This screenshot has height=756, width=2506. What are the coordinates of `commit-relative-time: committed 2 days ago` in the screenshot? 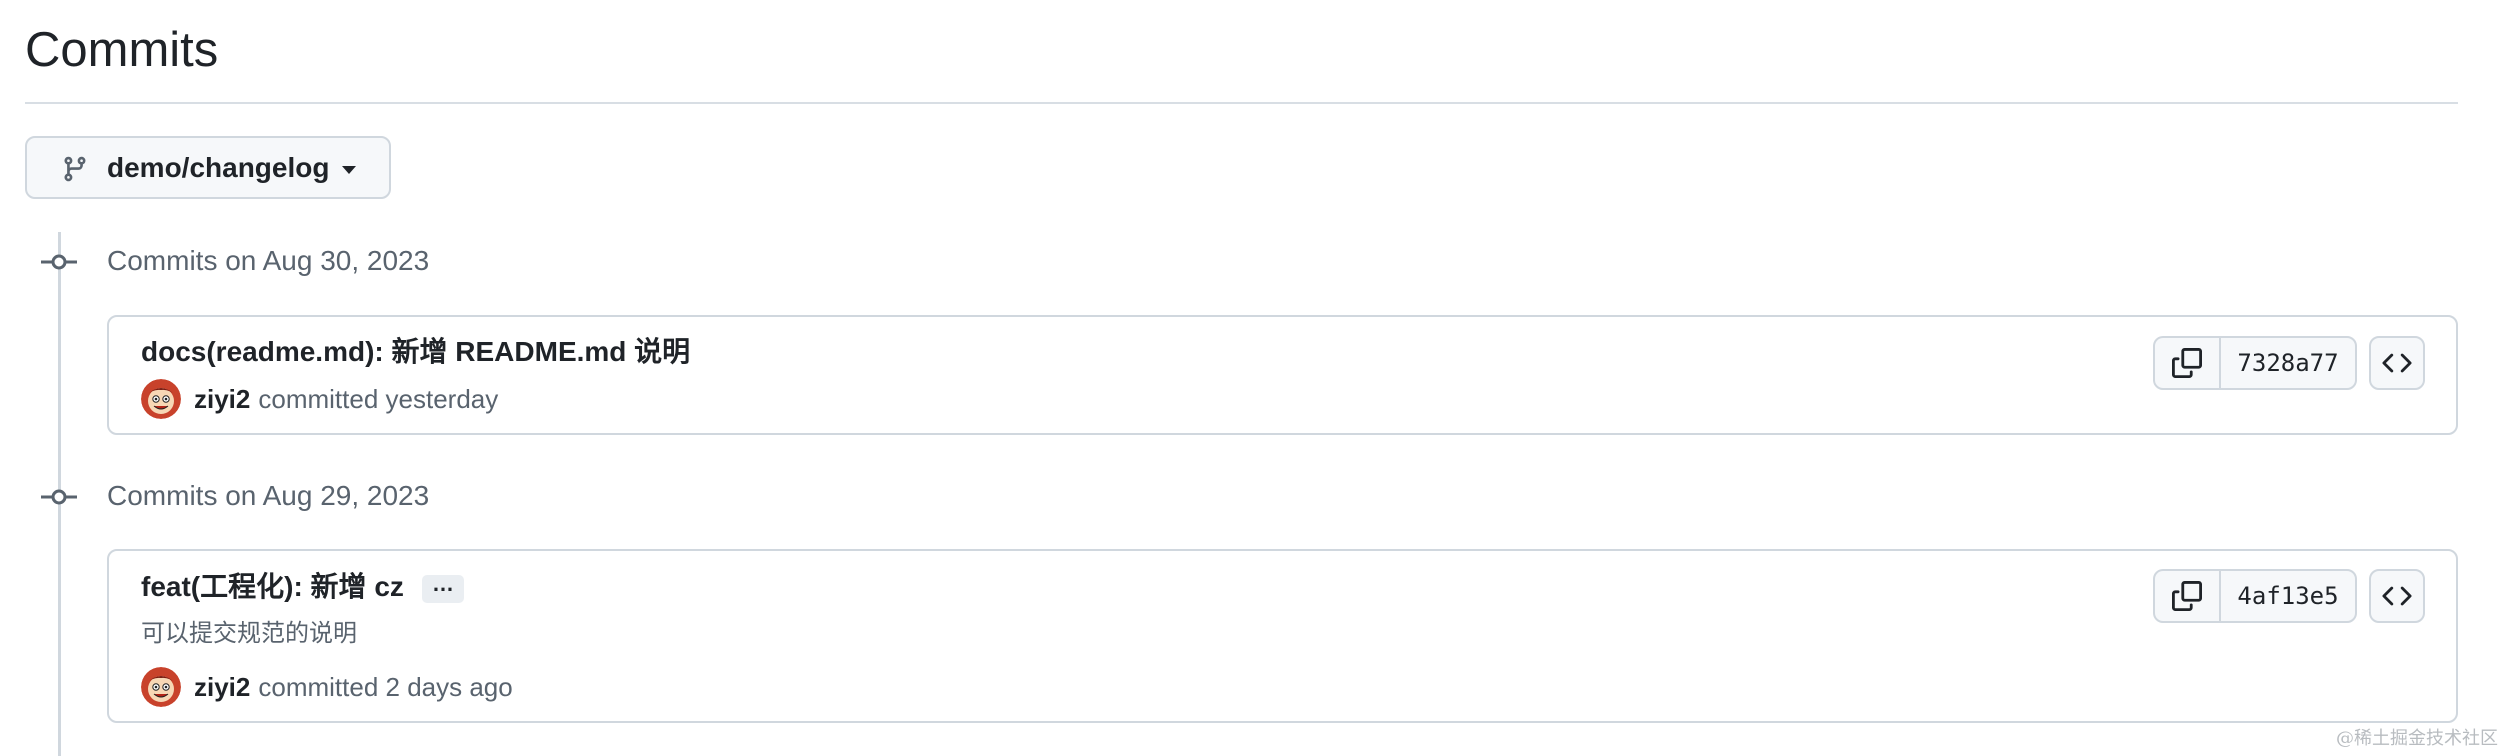 It's located at (385, 686).